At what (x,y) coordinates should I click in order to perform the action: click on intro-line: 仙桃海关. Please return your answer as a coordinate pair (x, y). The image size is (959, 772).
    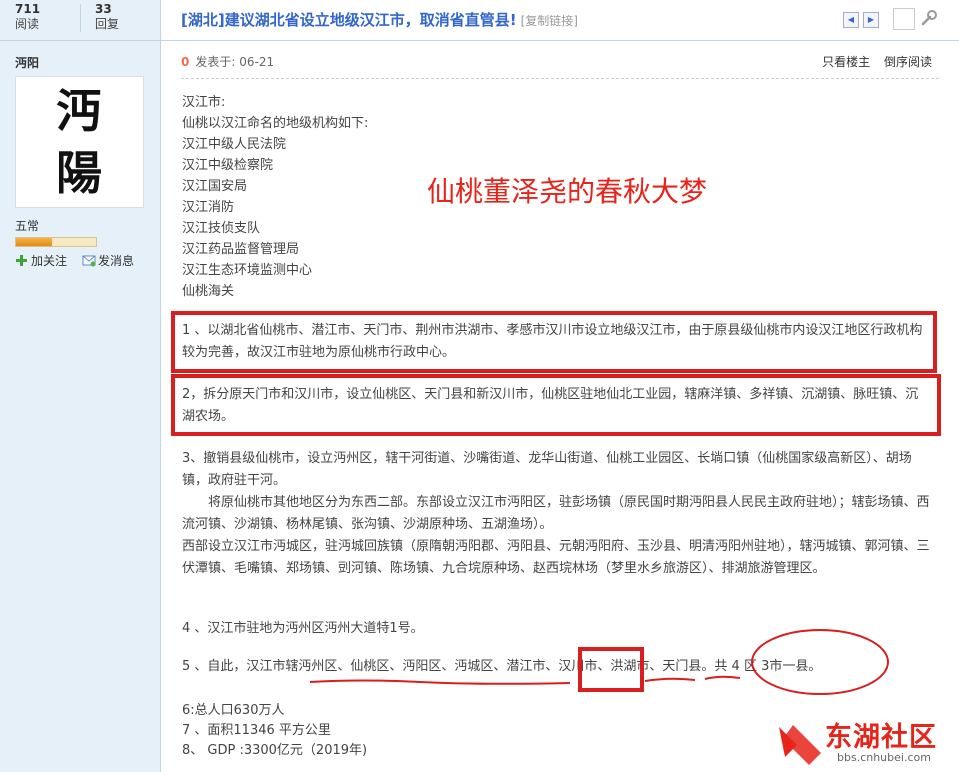
    Looking at the image, I should click on (208, 291).